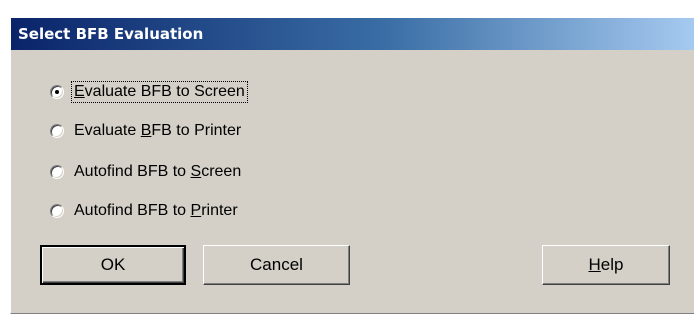  Describe the element at coordinates (276, 265) in the screenshot. I see `cancel-button: Cancel` at that location.